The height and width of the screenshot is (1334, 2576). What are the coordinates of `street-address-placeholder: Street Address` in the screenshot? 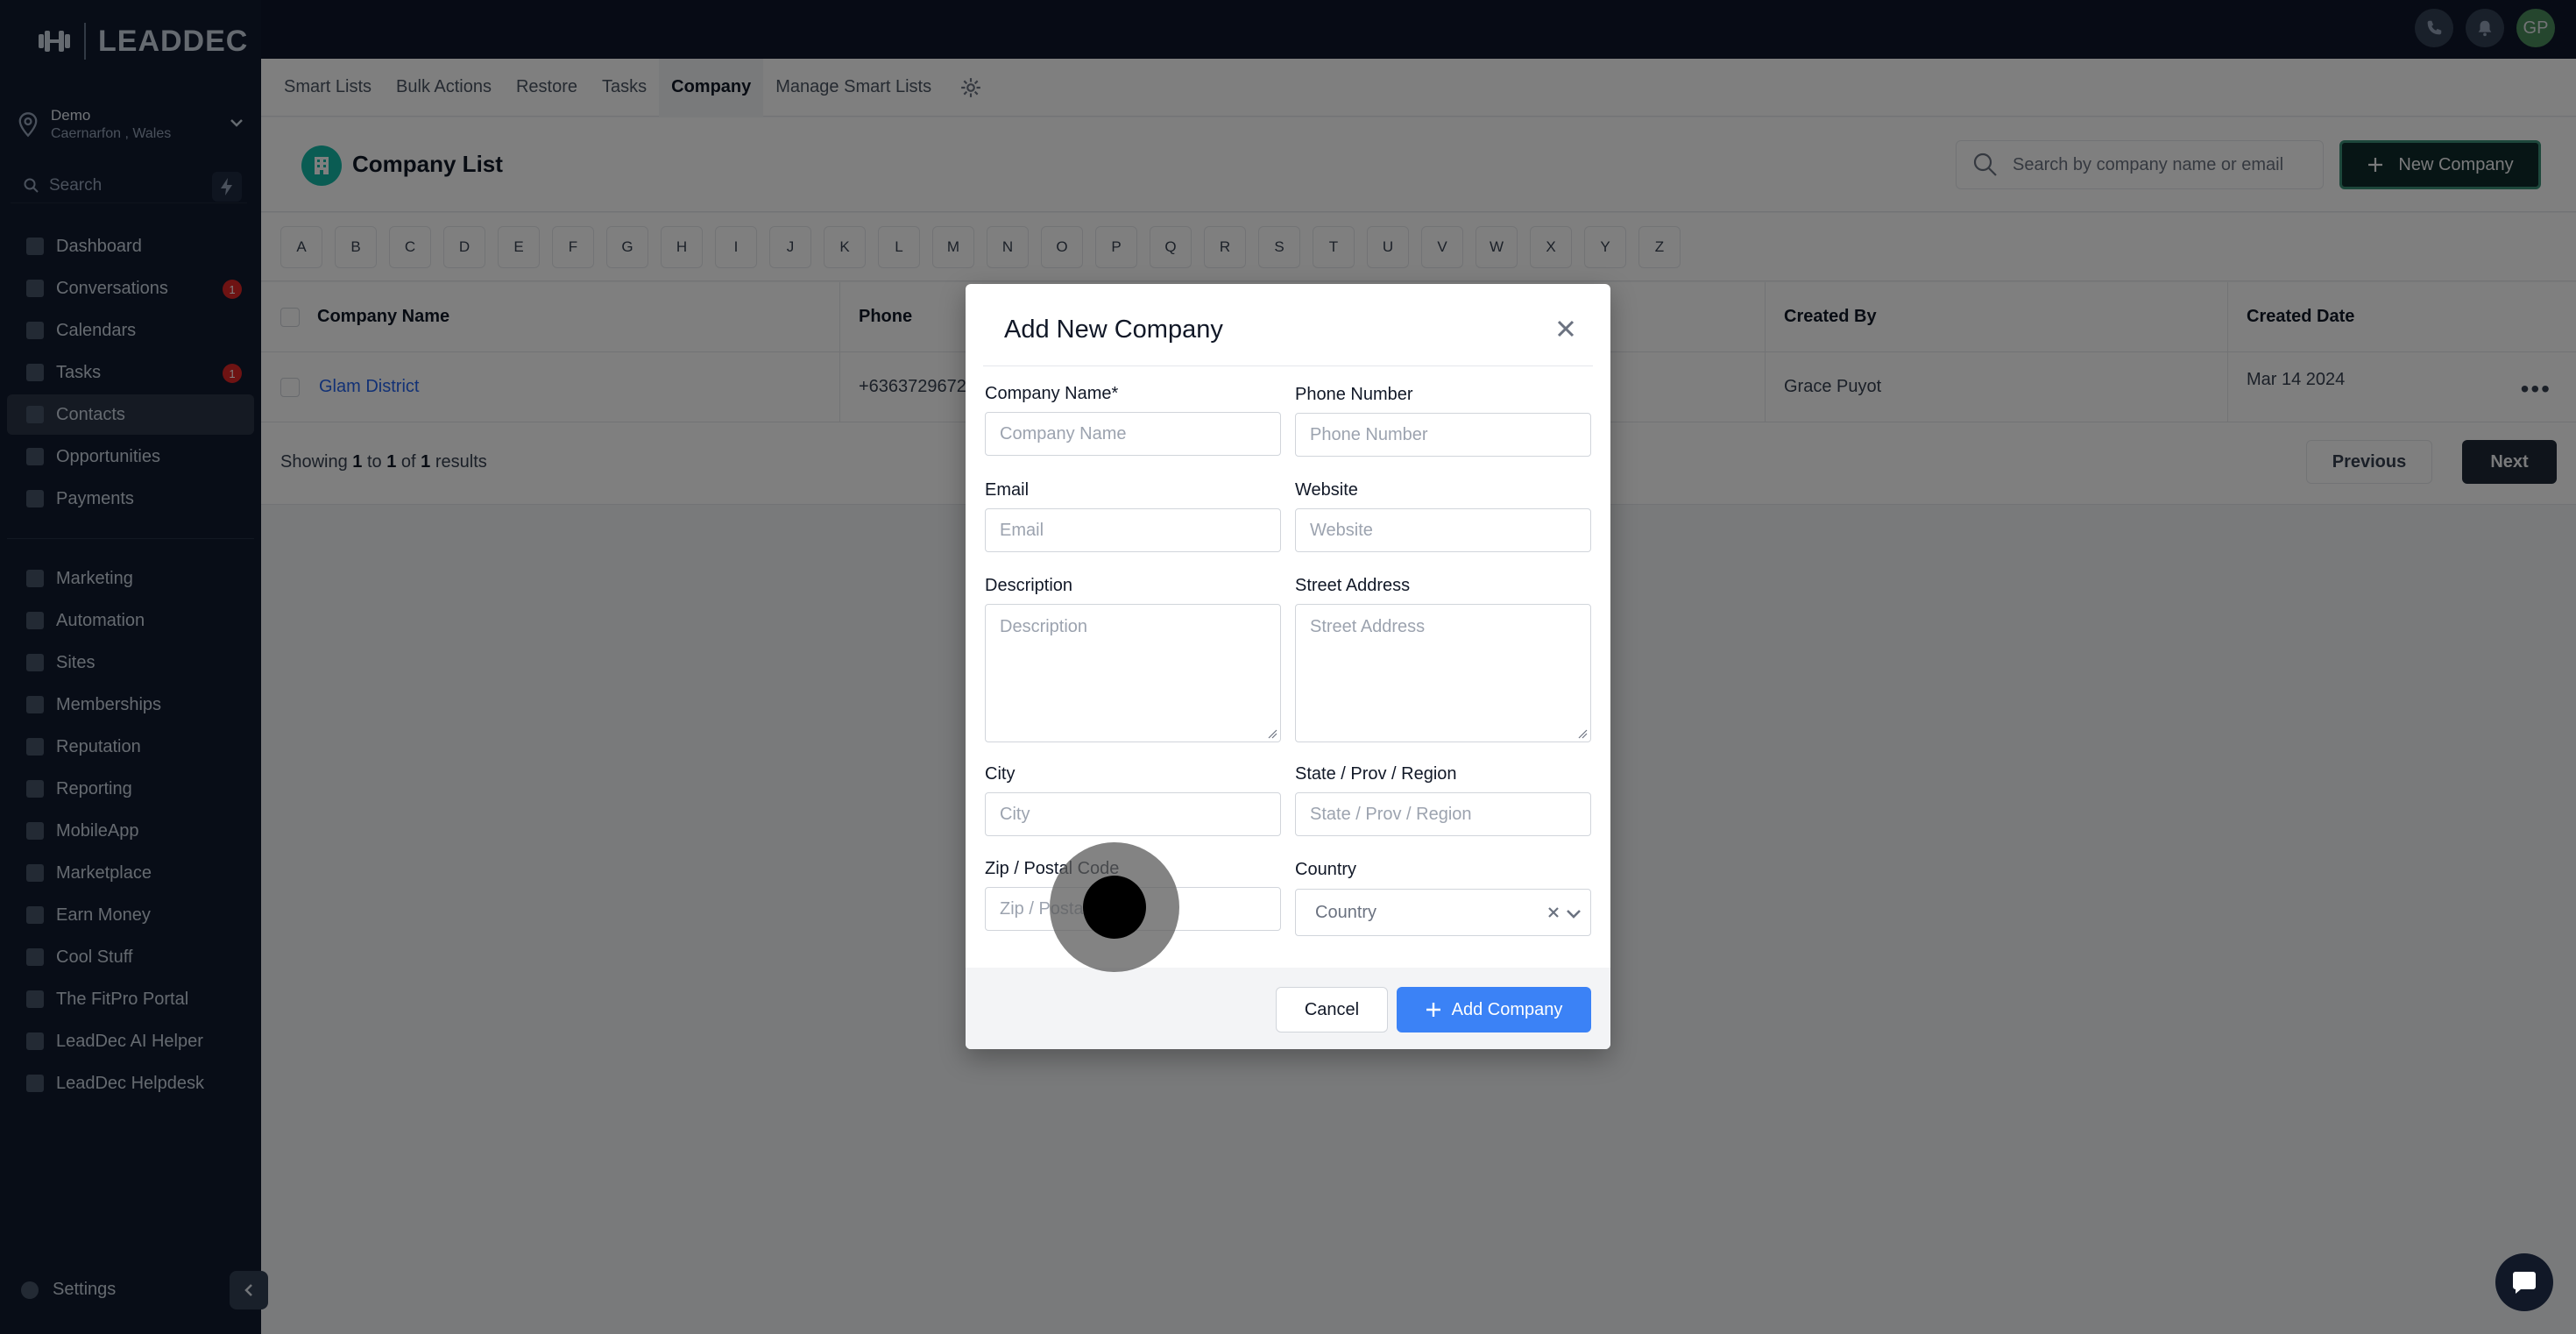 It's located at (1368, 626).